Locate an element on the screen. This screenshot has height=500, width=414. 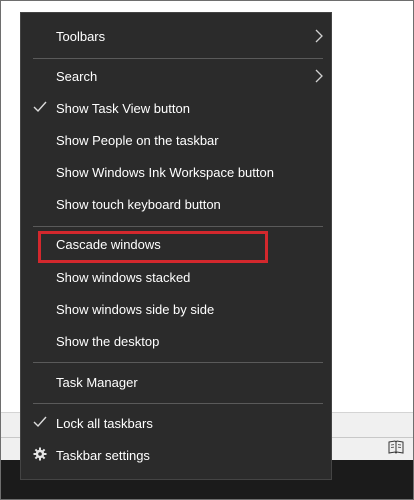
menu-item-label: Show Task View button is located at coordinates (123, 108).